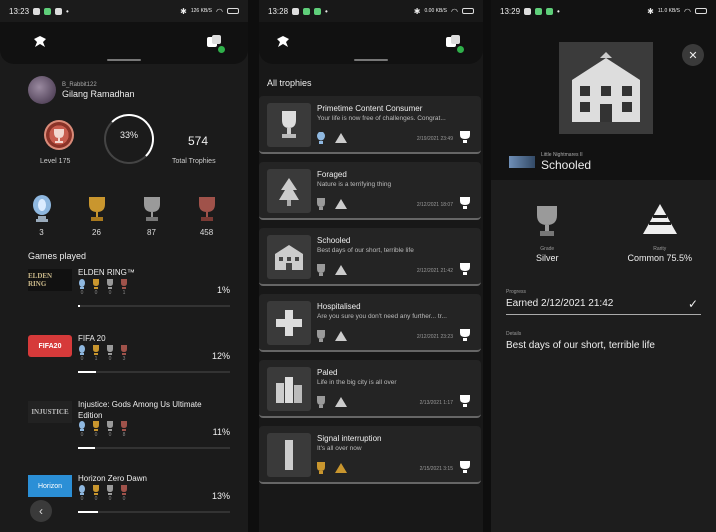 The width and height of the screenshot is (716, 532). Describe the element at coordinates (339, 306) in the screenshot. I see `trophy-name: Hospitalised` at that location.